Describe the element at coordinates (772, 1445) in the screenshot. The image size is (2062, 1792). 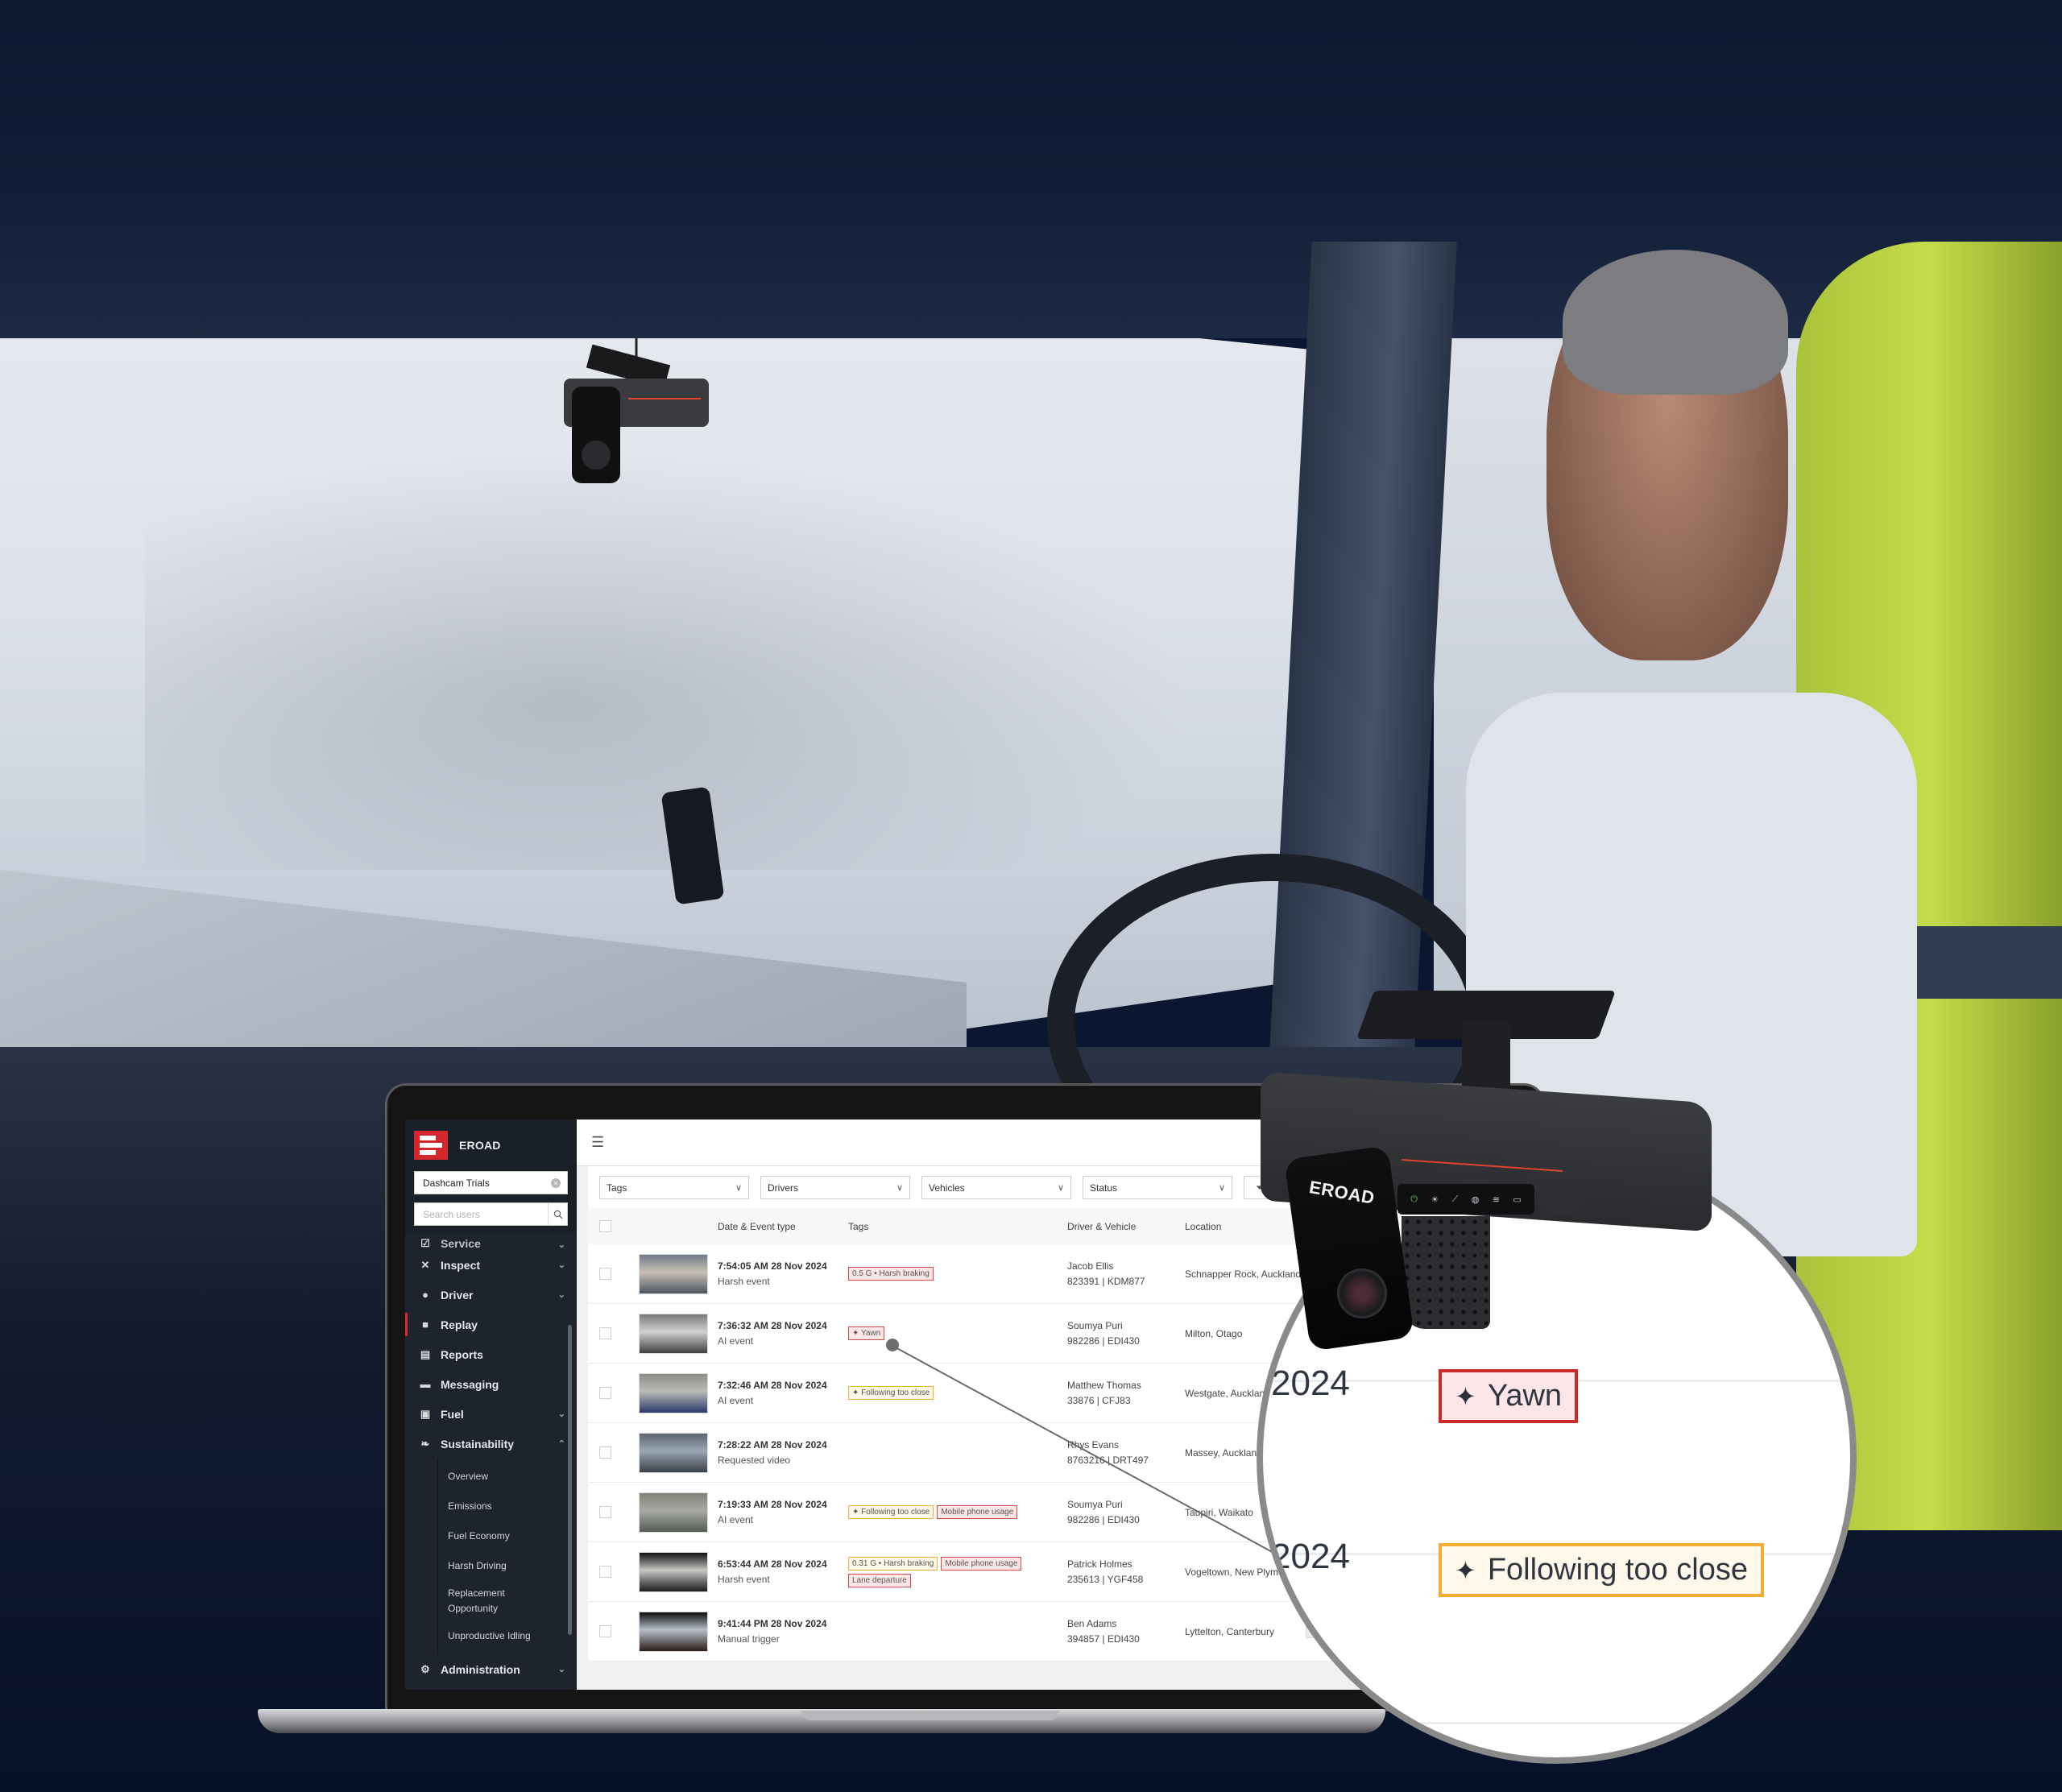
I see `event-datetime: 7:28:22 AM 28 Nov 2024` at that location.